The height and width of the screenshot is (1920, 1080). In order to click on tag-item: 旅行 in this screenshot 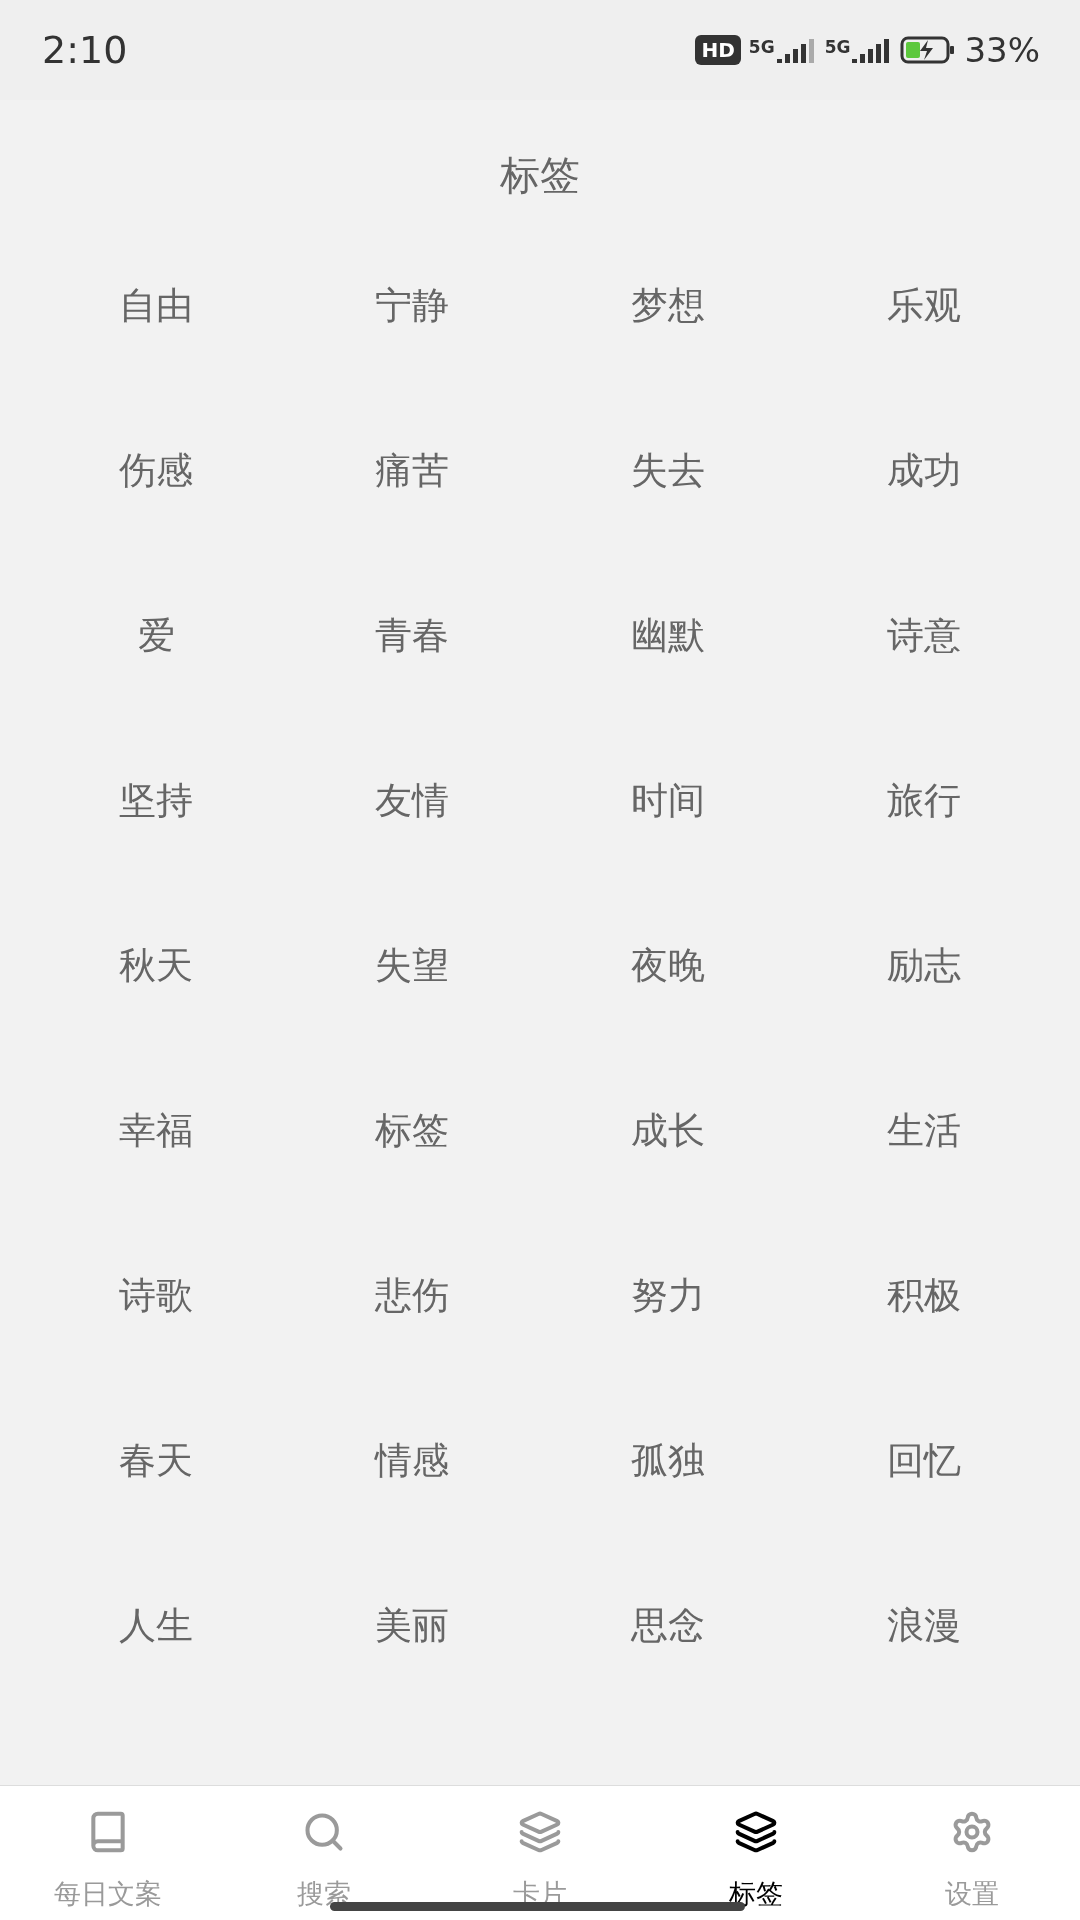, I will do `click(924, 801)`.